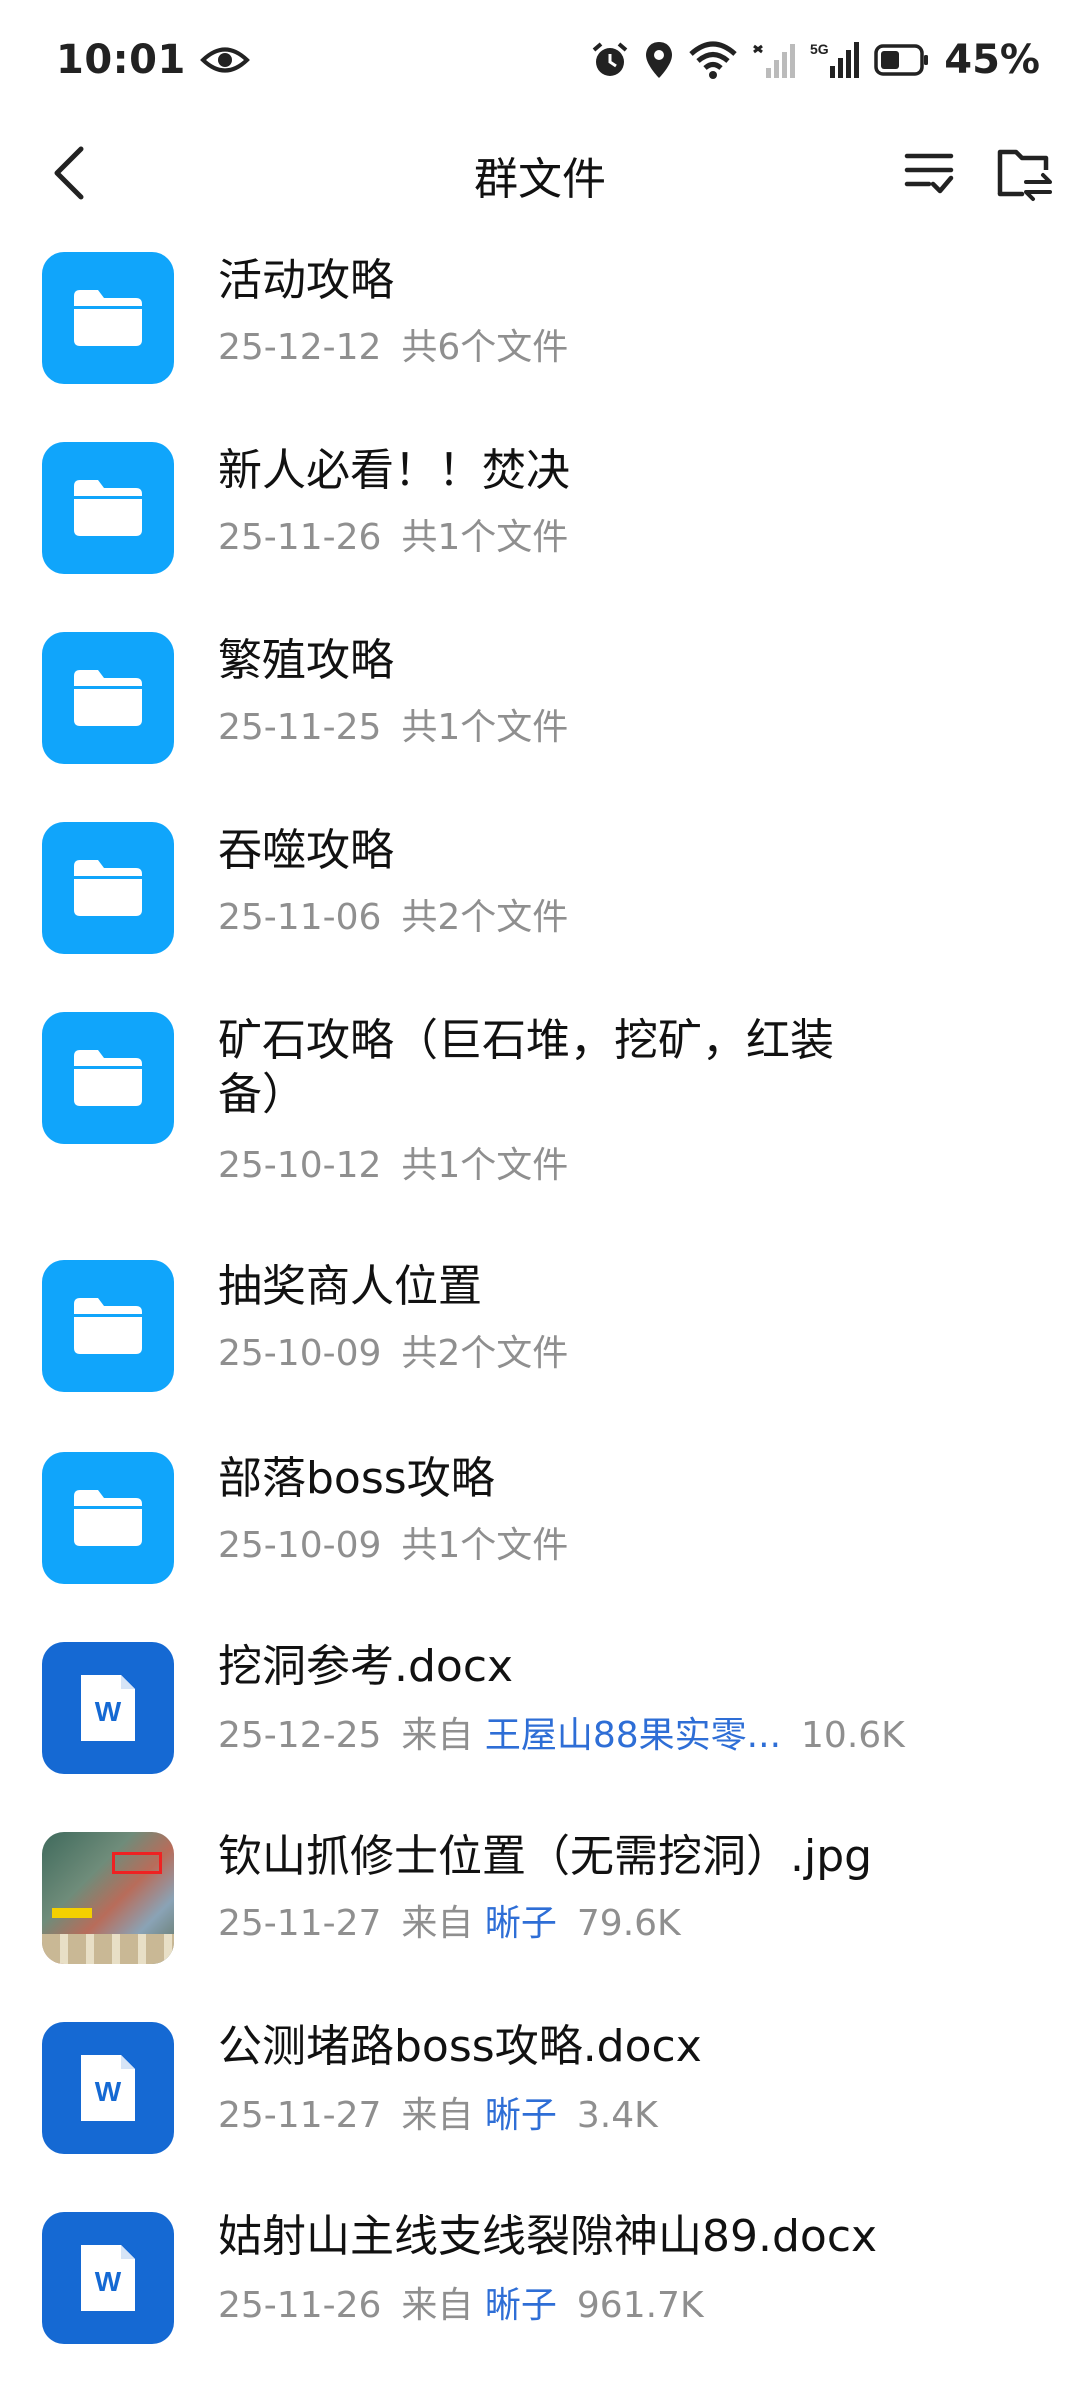 This screenshot has height=2388, width=1080. What do you see at coordinates (393, 348) in the screenshot?
I see `item-meta: 25-12-12 共6个文件` at bounding box center [393, 348].